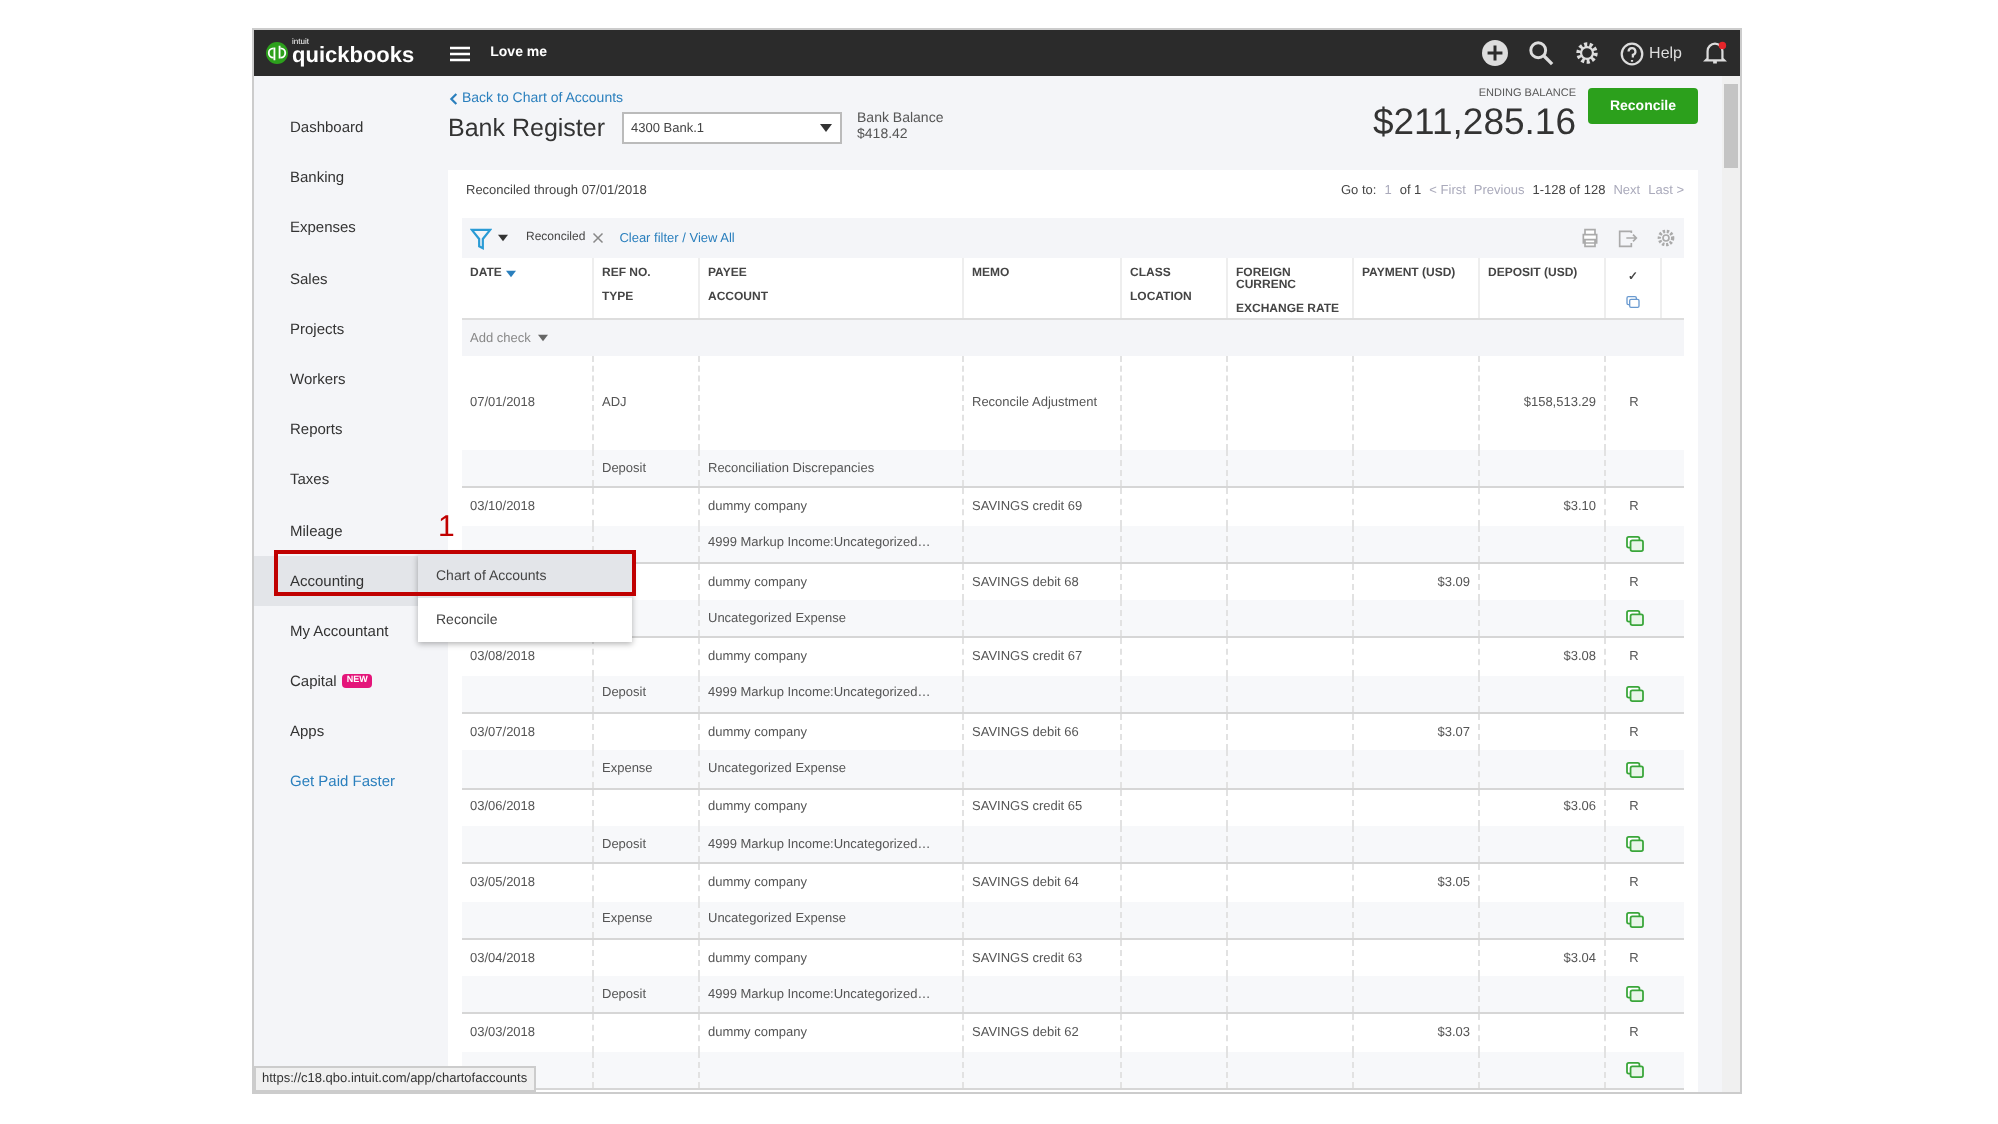  I want to click on ending-balance-value: $211,285.16, so click(1474, 122).